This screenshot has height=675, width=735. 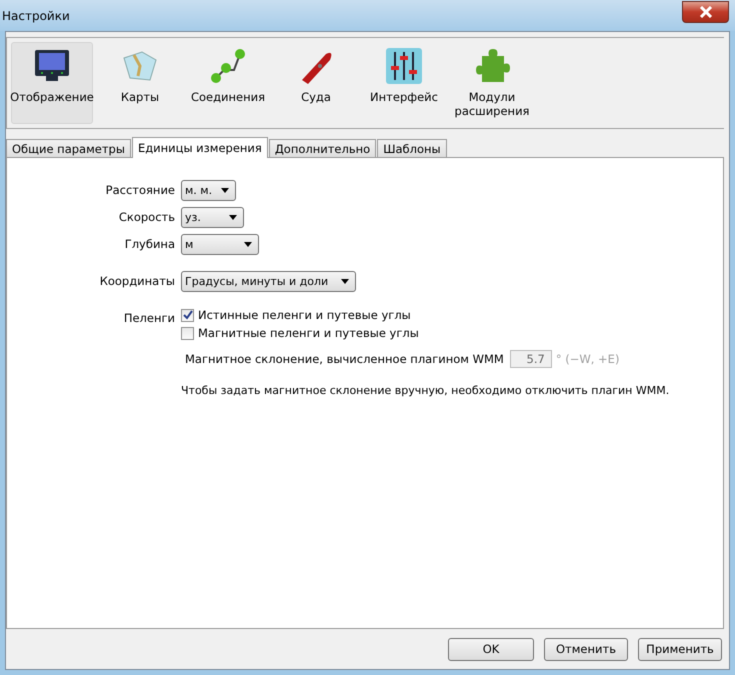 What do you see at coordinates (300, 333) in the screenshot?
I see `bearing-checkbox: Магнитные пеленги и путевые углы` at bounding box center [300, 333].